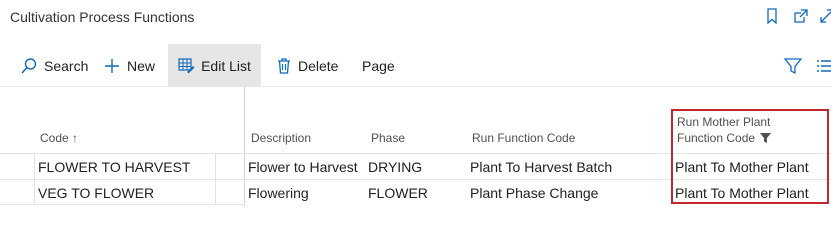 The height and width of the screenshot is (240, 831). Describe the element at coordinates (66, 65) in the screenshot. I see `search-label: Search` at that location.